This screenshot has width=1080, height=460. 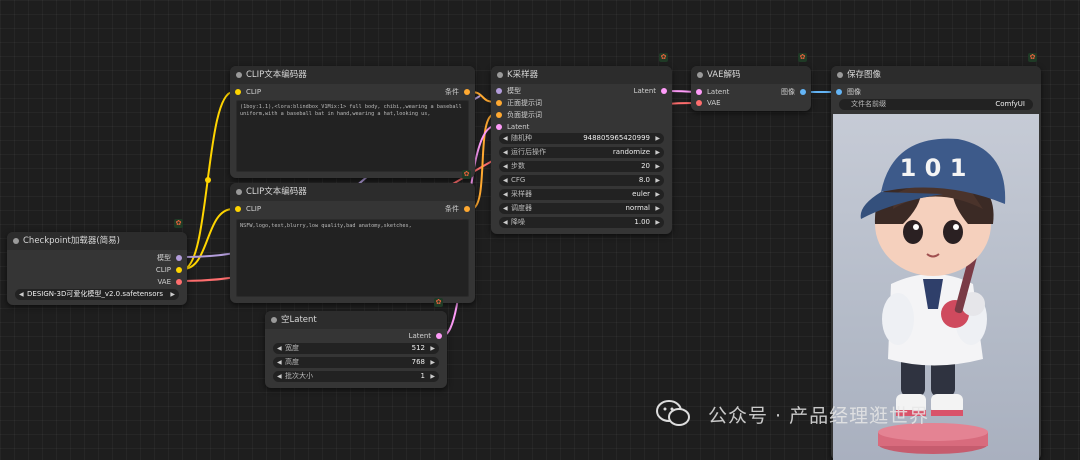 I want to click on steps-widget: ◀ 步数 20 ▶, so click(x=581, y=166).